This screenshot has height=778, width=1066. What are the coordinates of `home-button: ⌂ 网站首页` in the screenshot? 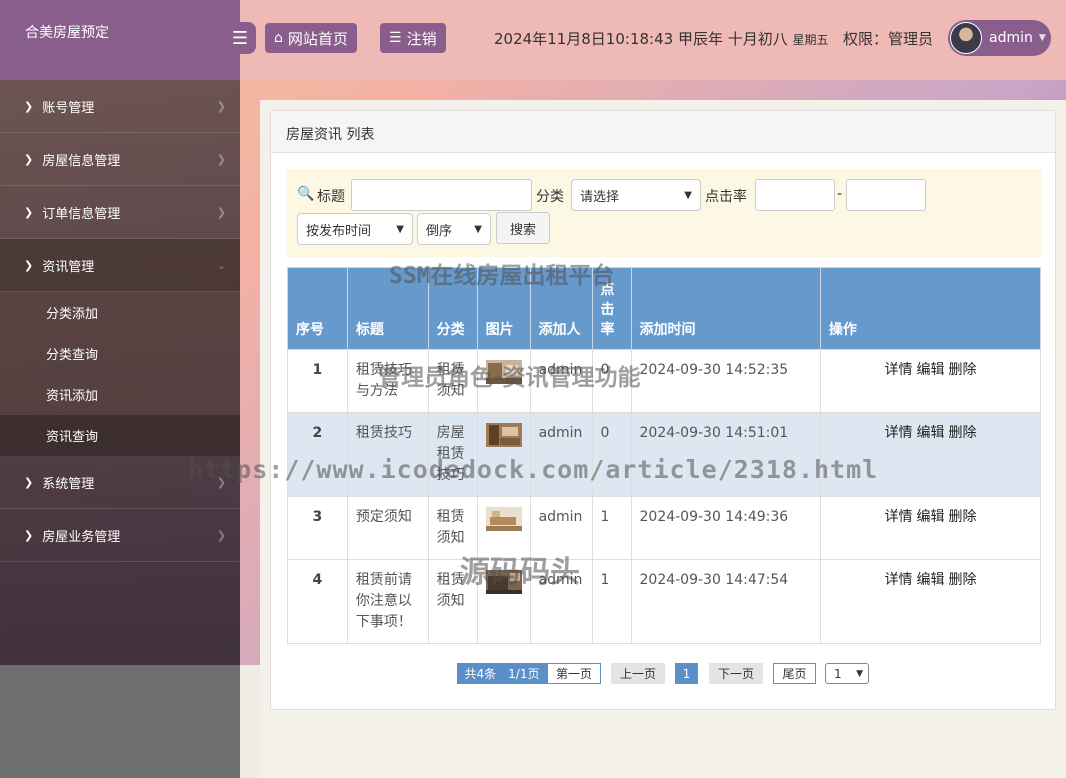 It's located at (311, 38).